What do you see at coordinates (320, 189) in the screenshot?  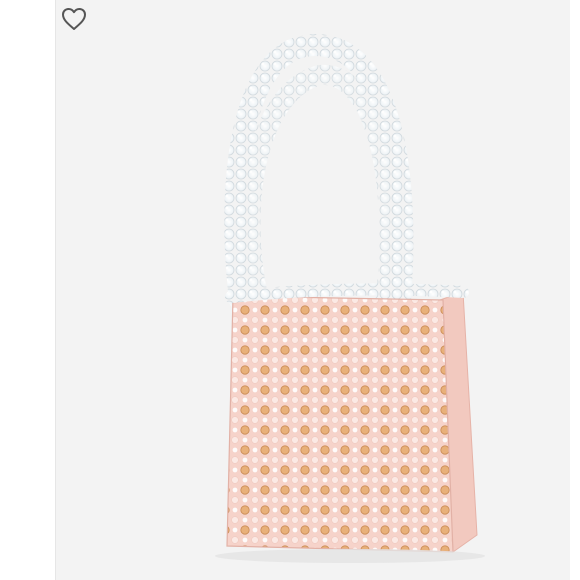 I see `bag-handle-front` at bounding box center [320, 189].